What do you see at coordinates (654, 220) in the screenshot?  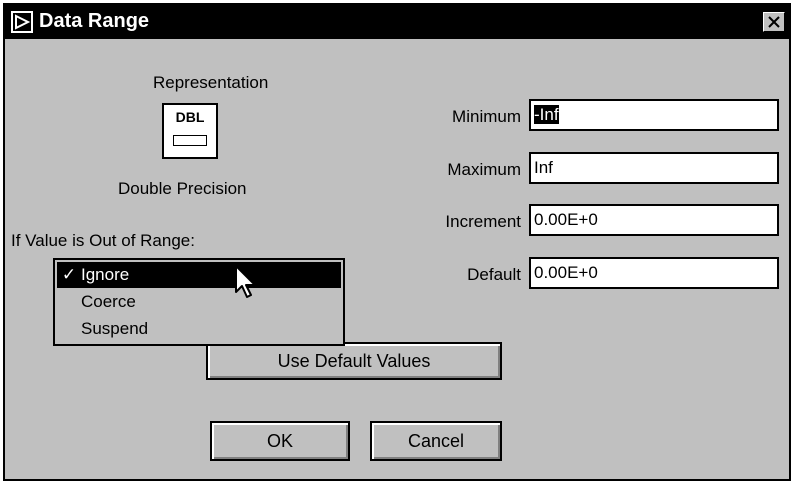 I see `increment-field: 0.00E+0` at bounding box center [654, 220].